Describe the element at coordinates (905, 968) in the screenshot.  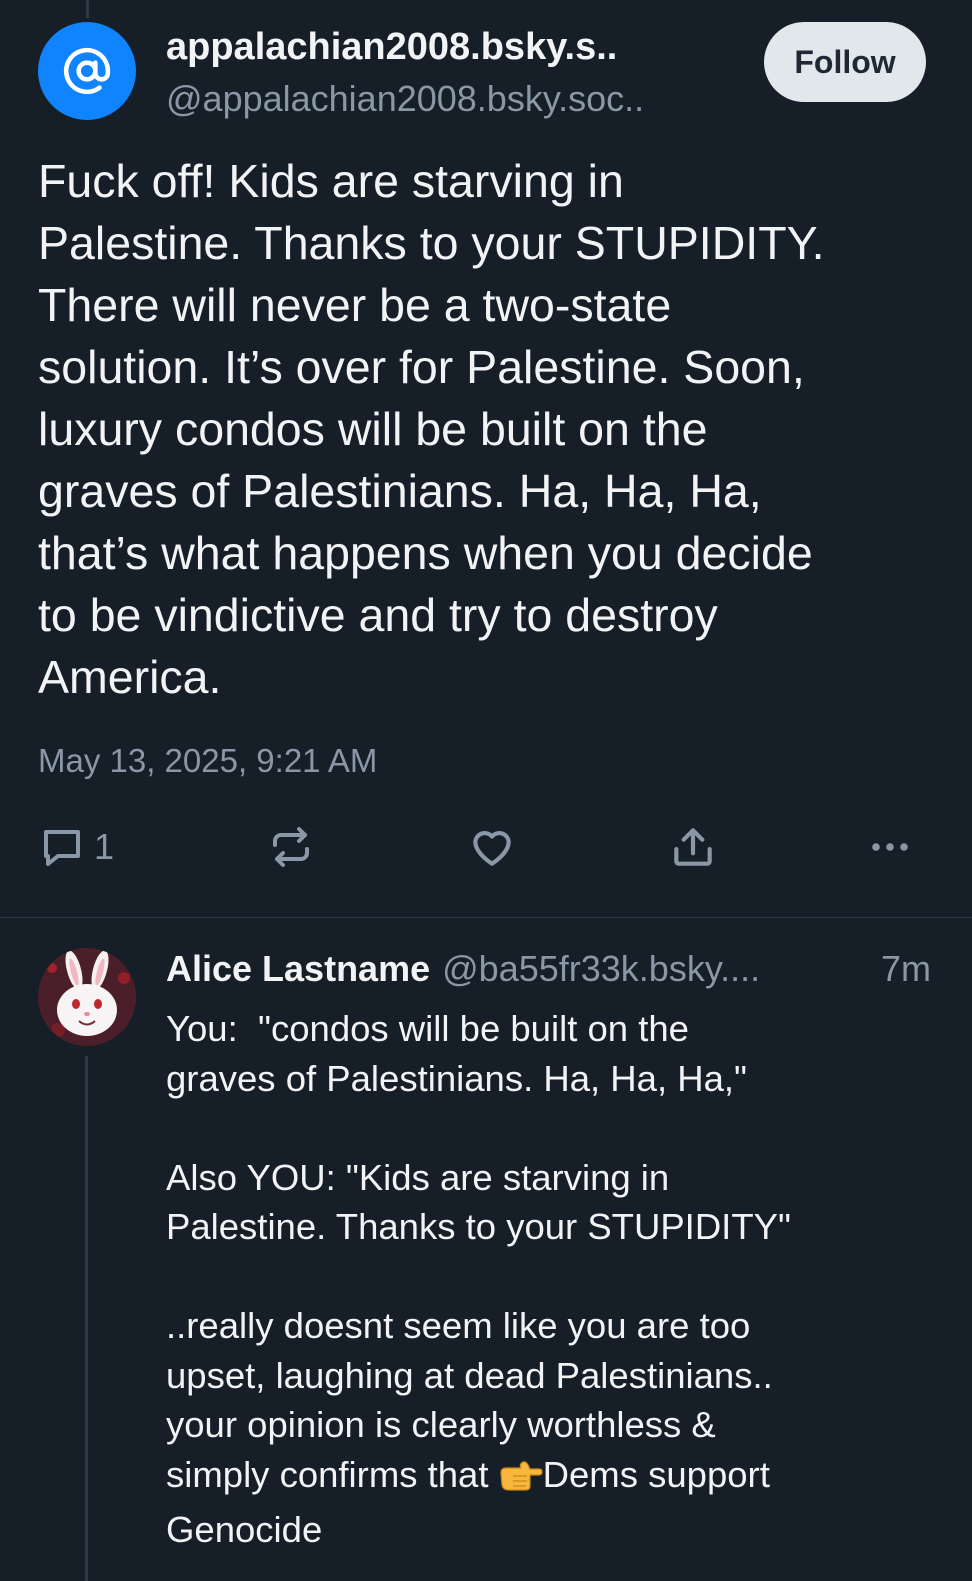
I see `reply-time-ago: 7m` at that location.